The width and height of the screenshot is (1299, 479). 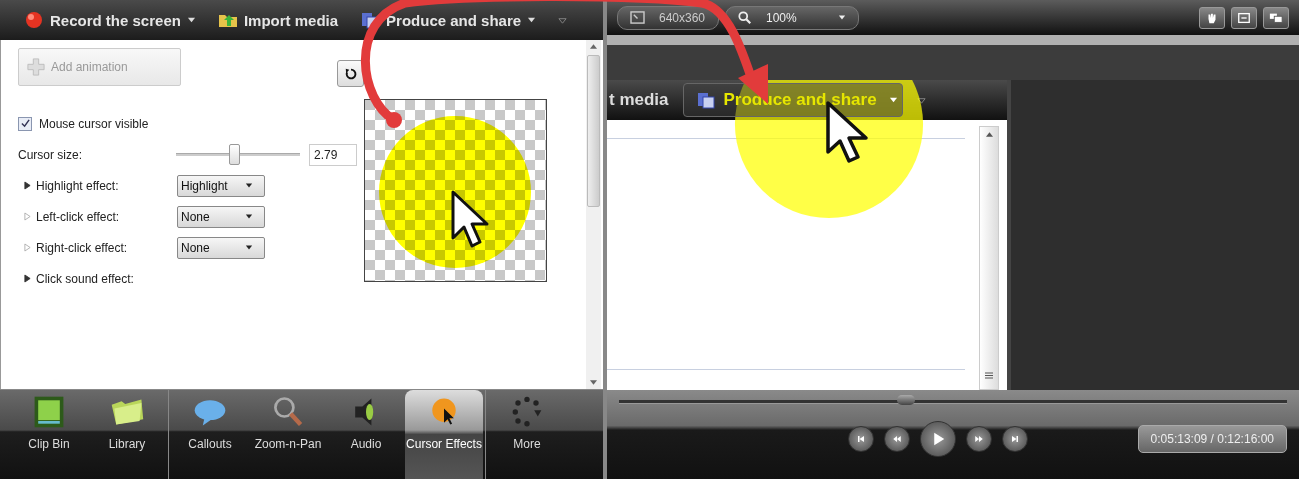 I want to click on tab: Zoom-n-Pan, so click(x=288, y=434).